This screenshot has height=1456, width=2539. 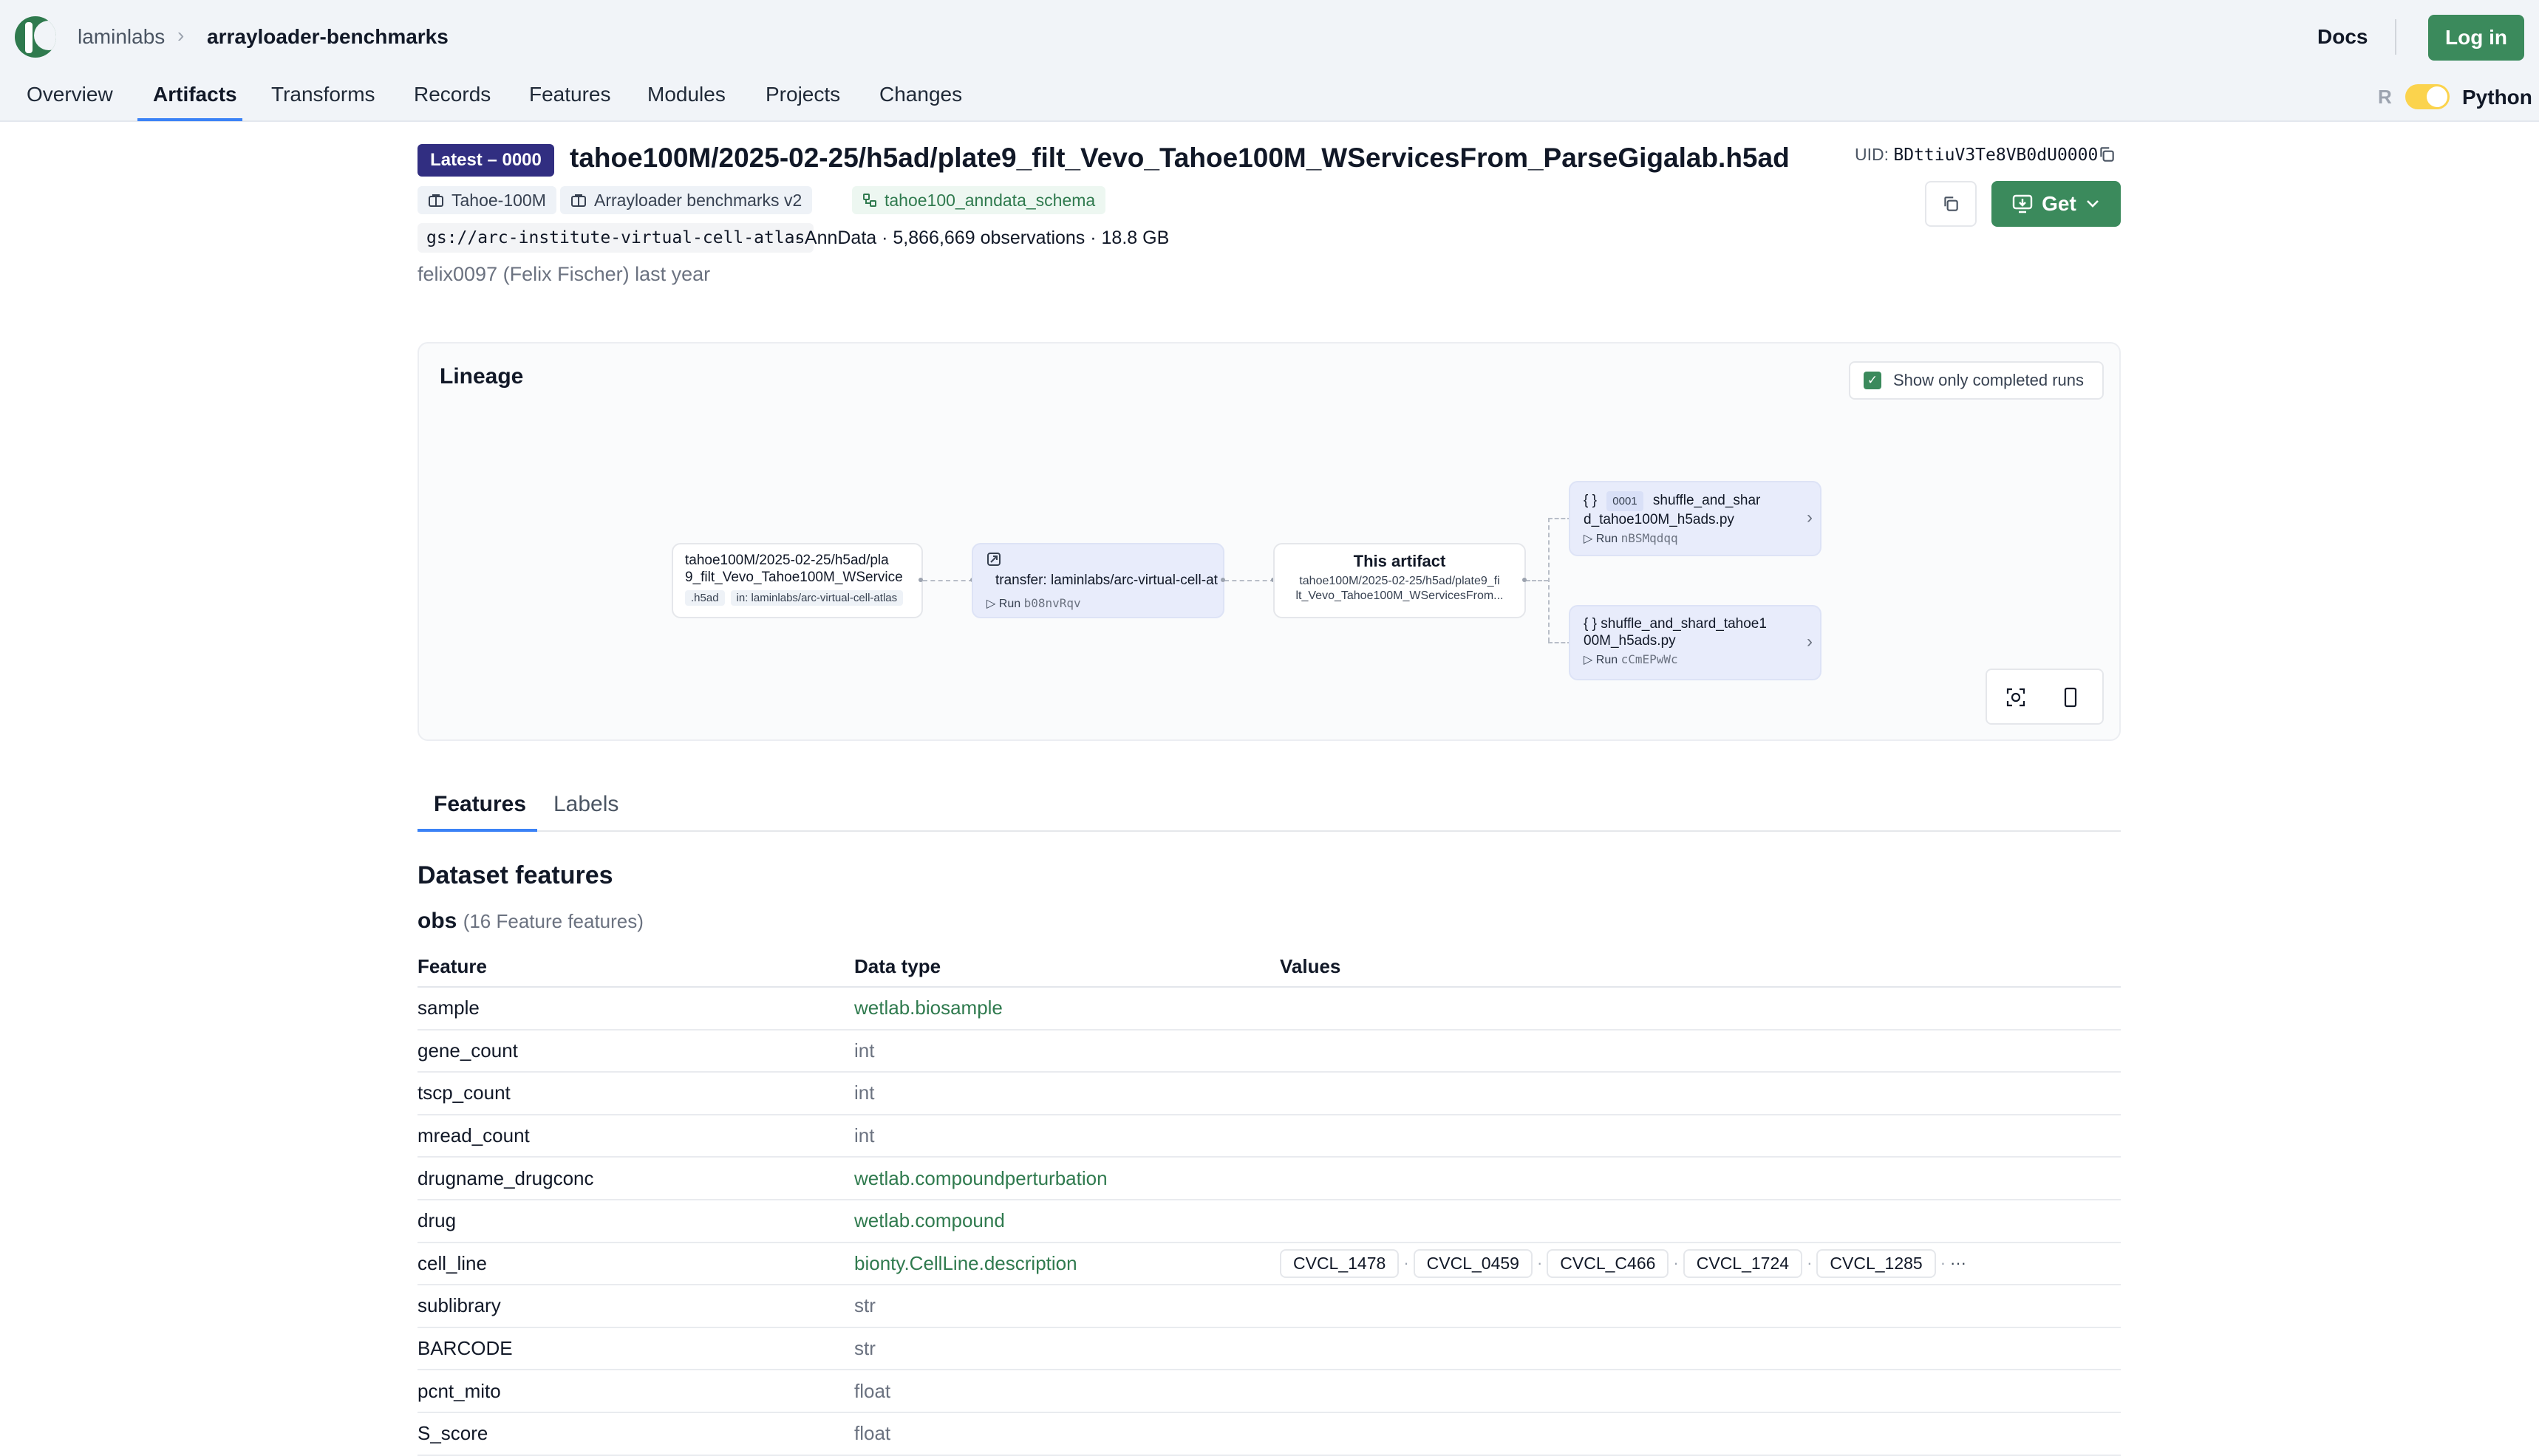 What do you see at coordinates (70, 94) in the screenshot?
I see `nav-overview: Overview` at bounding box center [70, 94].